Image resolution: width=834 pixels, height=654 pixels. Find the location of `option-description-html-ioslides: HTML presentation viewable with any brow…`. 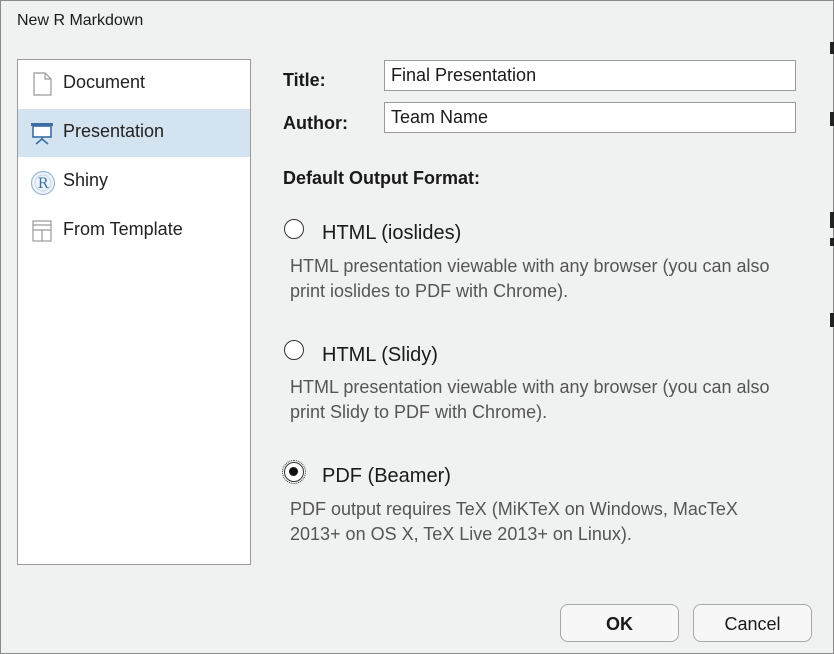

option-description-html-ioslides: HTML presentation viewable with any brow… is located at coordinates (530, 278).